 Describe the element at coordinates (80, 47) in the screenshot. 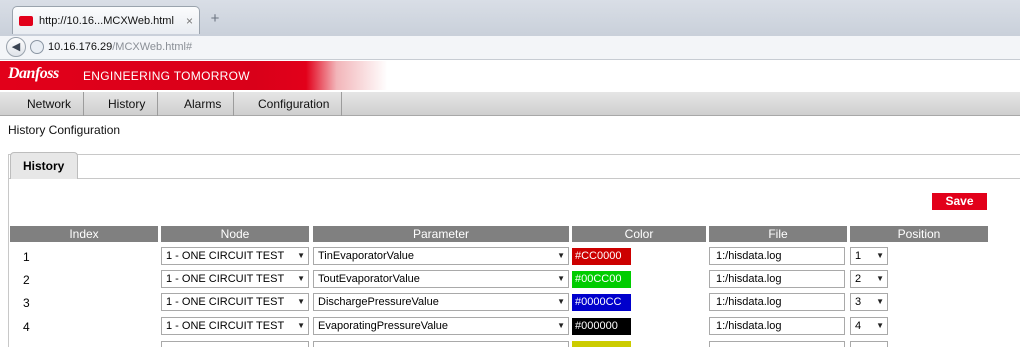

I see `url-host: 10.16.176.29` at that location.